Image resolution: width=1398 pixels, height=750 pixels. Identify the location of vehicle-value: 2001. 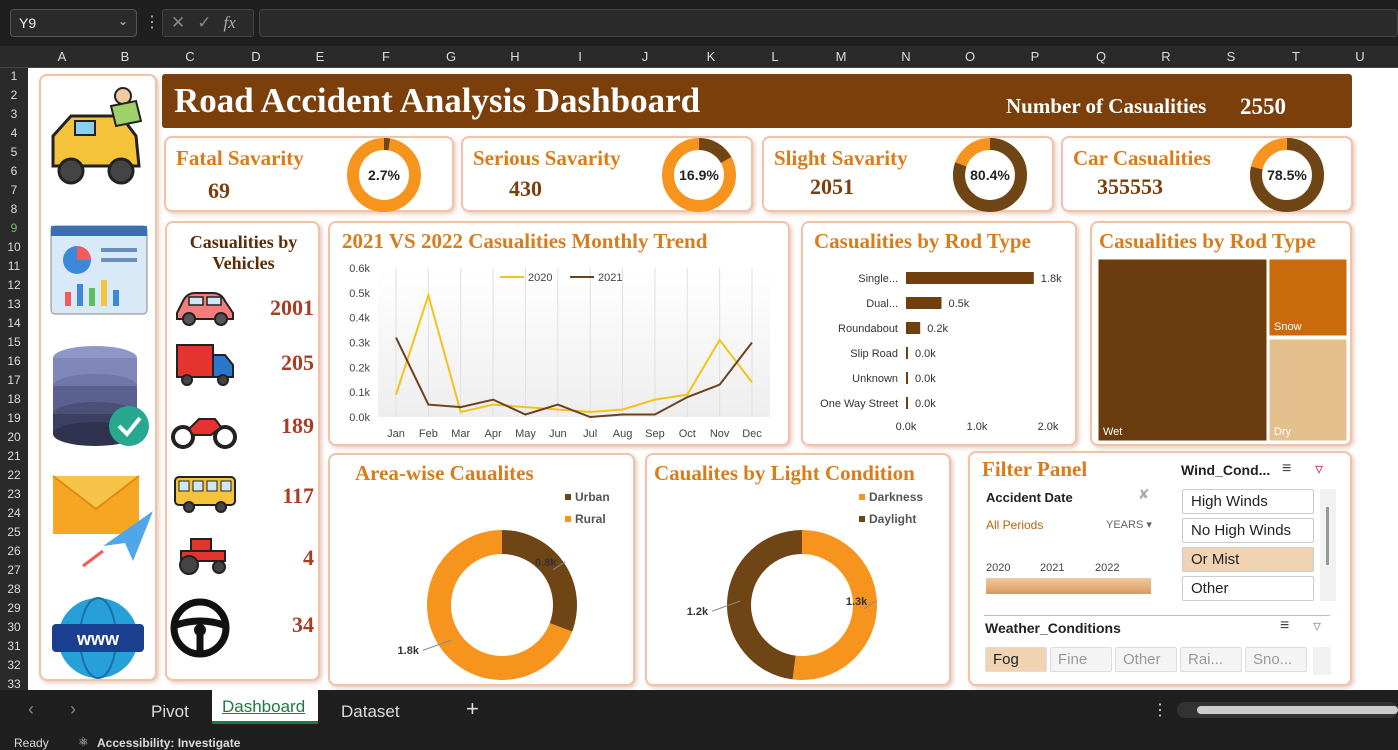
(292, 307).